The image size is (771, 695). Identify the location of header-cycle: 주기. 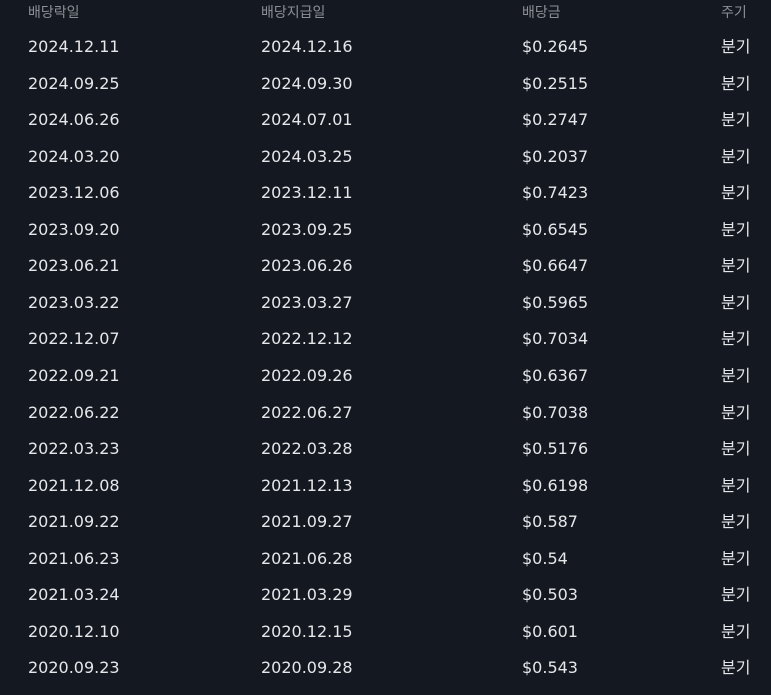
(734, 13).